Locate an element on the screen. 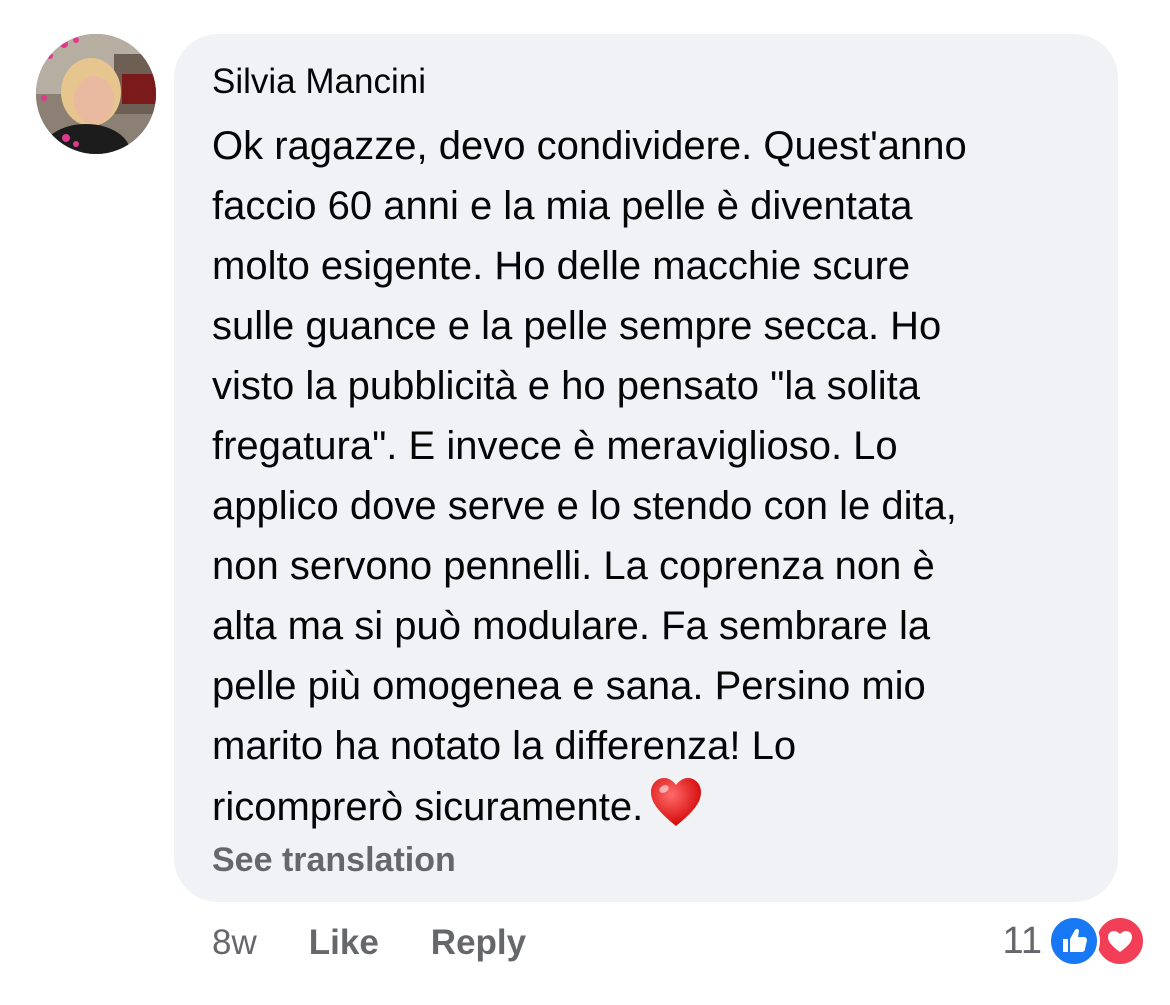  comment-line: non servono pennelli. La coprenza non è is located at coordinates (573, 566).